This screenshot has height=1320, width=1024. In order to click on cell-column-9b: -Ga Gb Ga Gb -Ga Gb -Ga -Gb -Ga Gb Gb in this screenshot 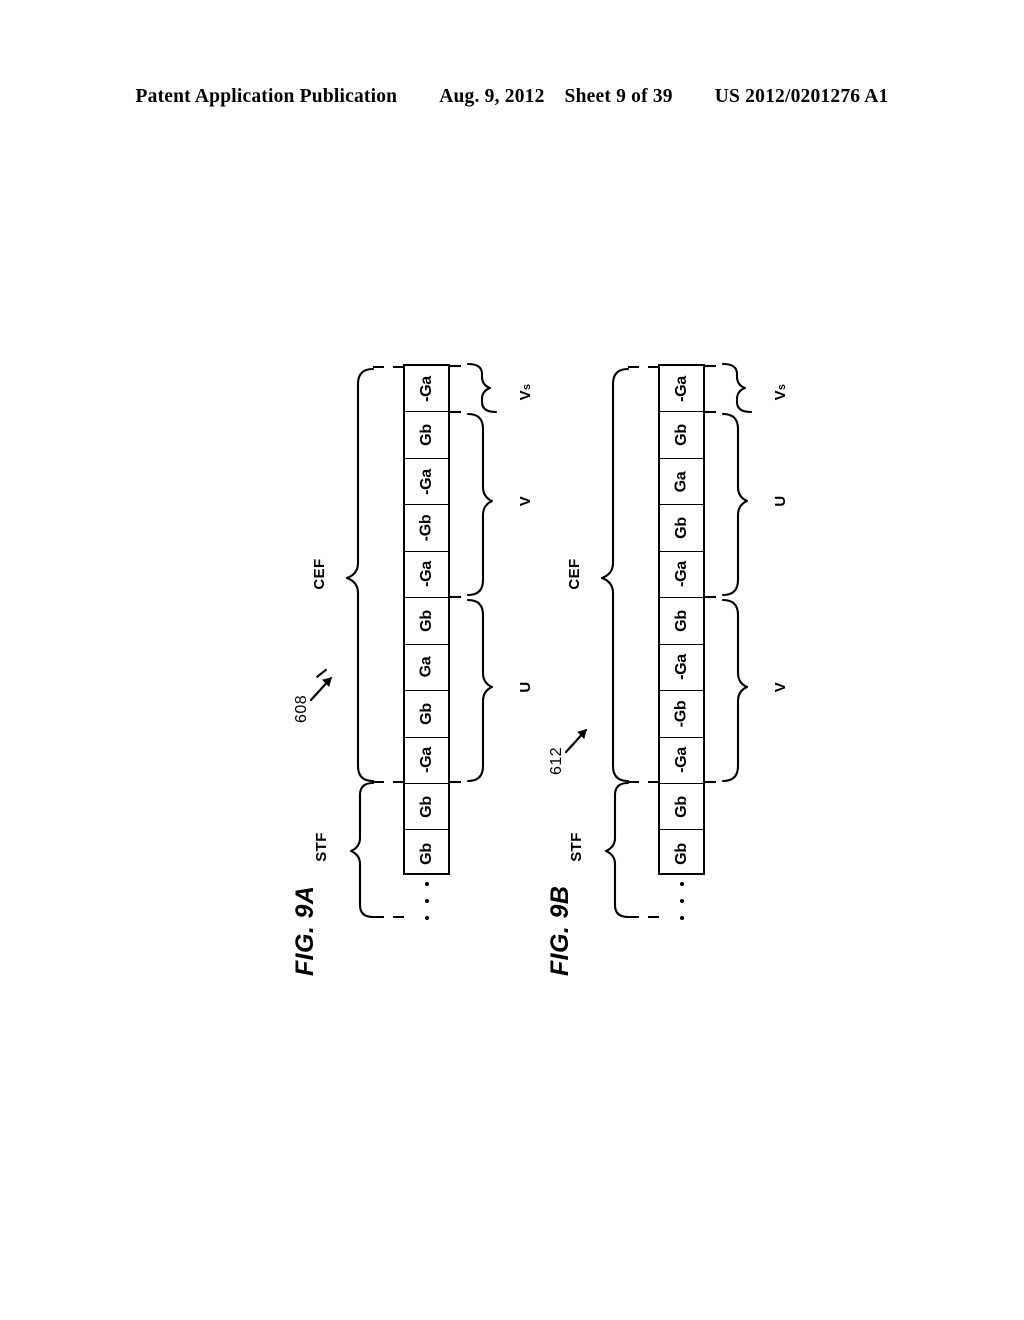, I will do `click(681, 619)`.